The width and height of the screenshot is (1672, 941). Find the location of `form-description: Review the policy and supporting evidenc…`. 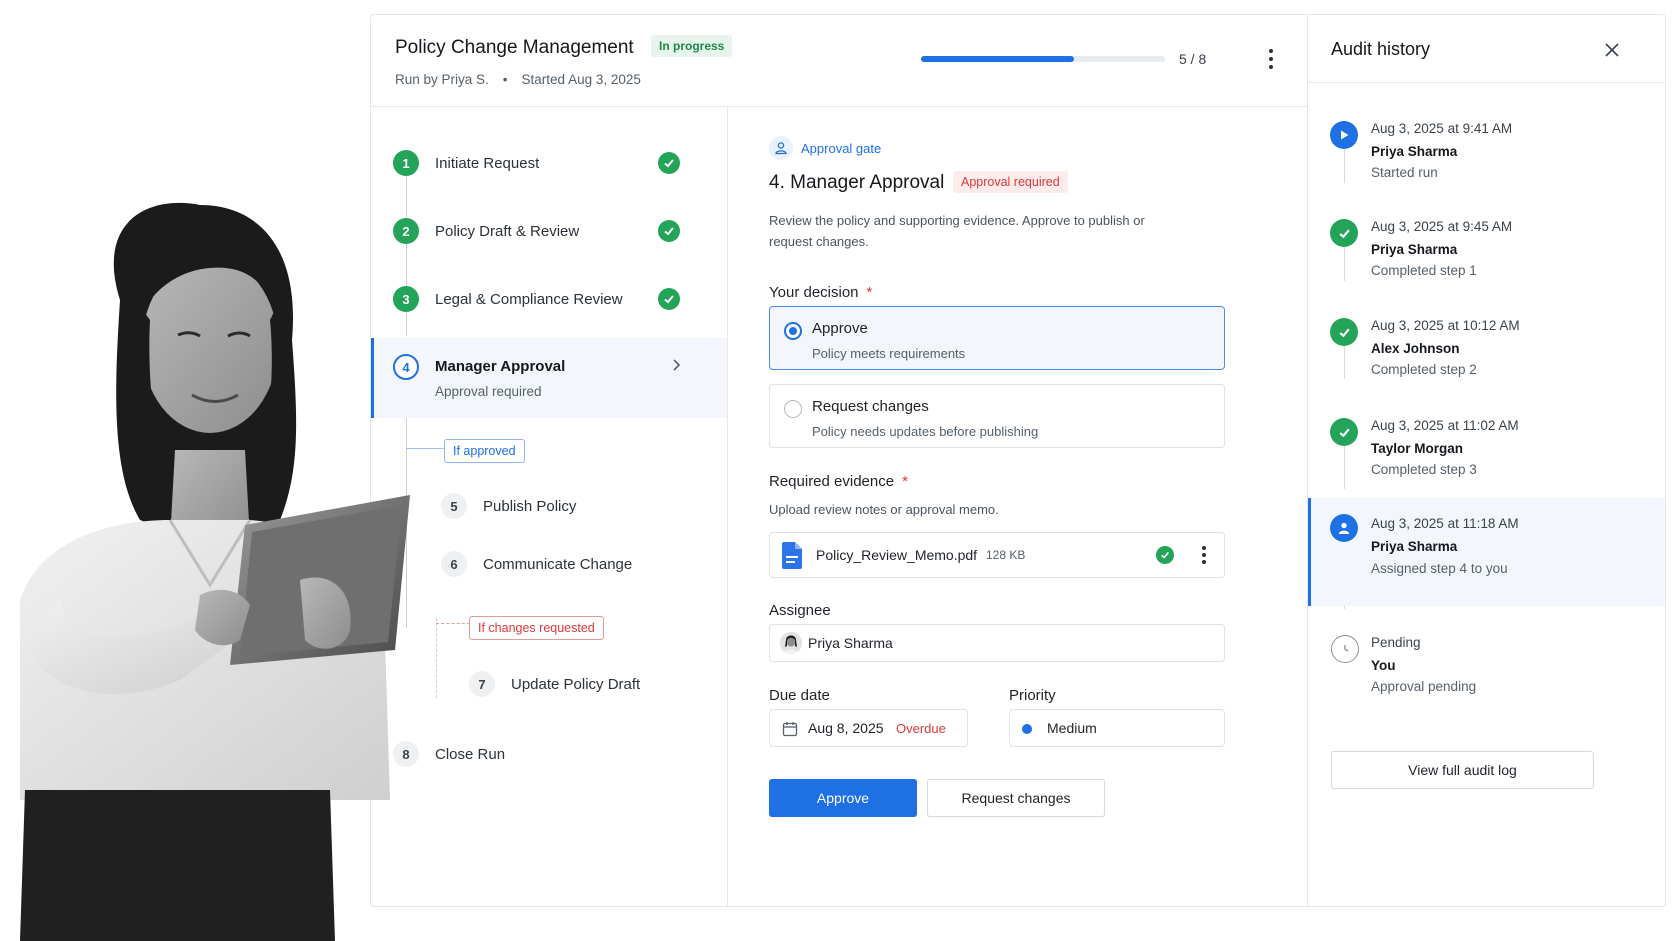

form-description: Review the policy and supporting evidenc… is located at coordinates (957, 231).